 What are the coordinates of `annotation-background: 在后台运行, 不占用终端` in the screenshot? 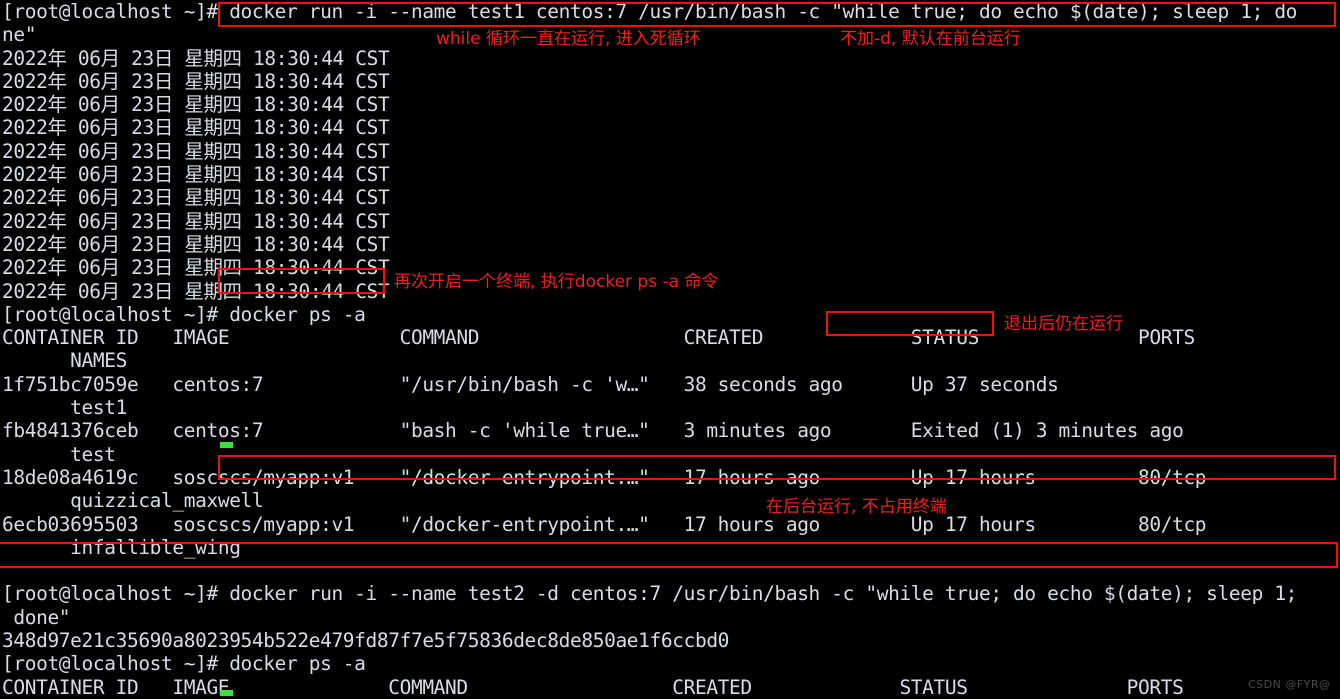 It's located at (856, 507).